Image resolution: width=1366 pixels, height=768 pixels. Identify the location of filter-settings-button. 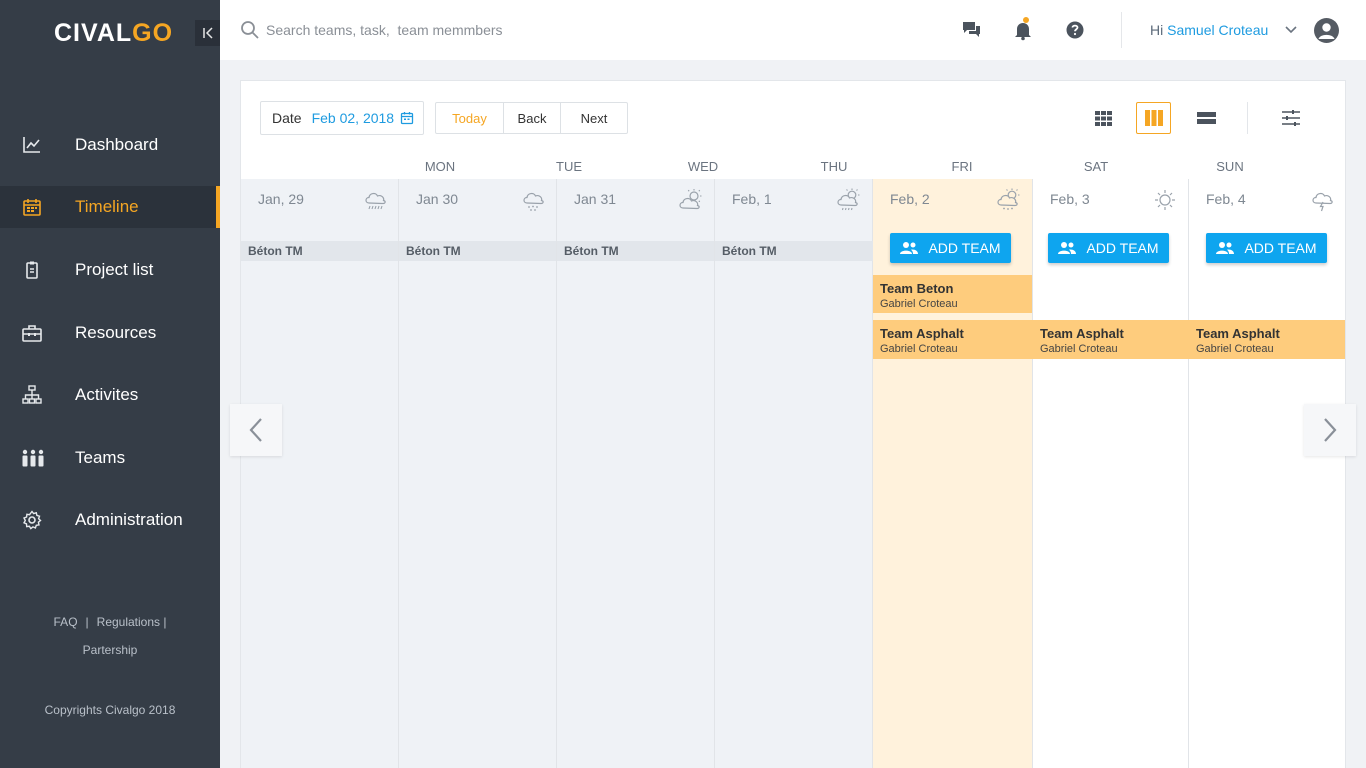
(1290, 118).